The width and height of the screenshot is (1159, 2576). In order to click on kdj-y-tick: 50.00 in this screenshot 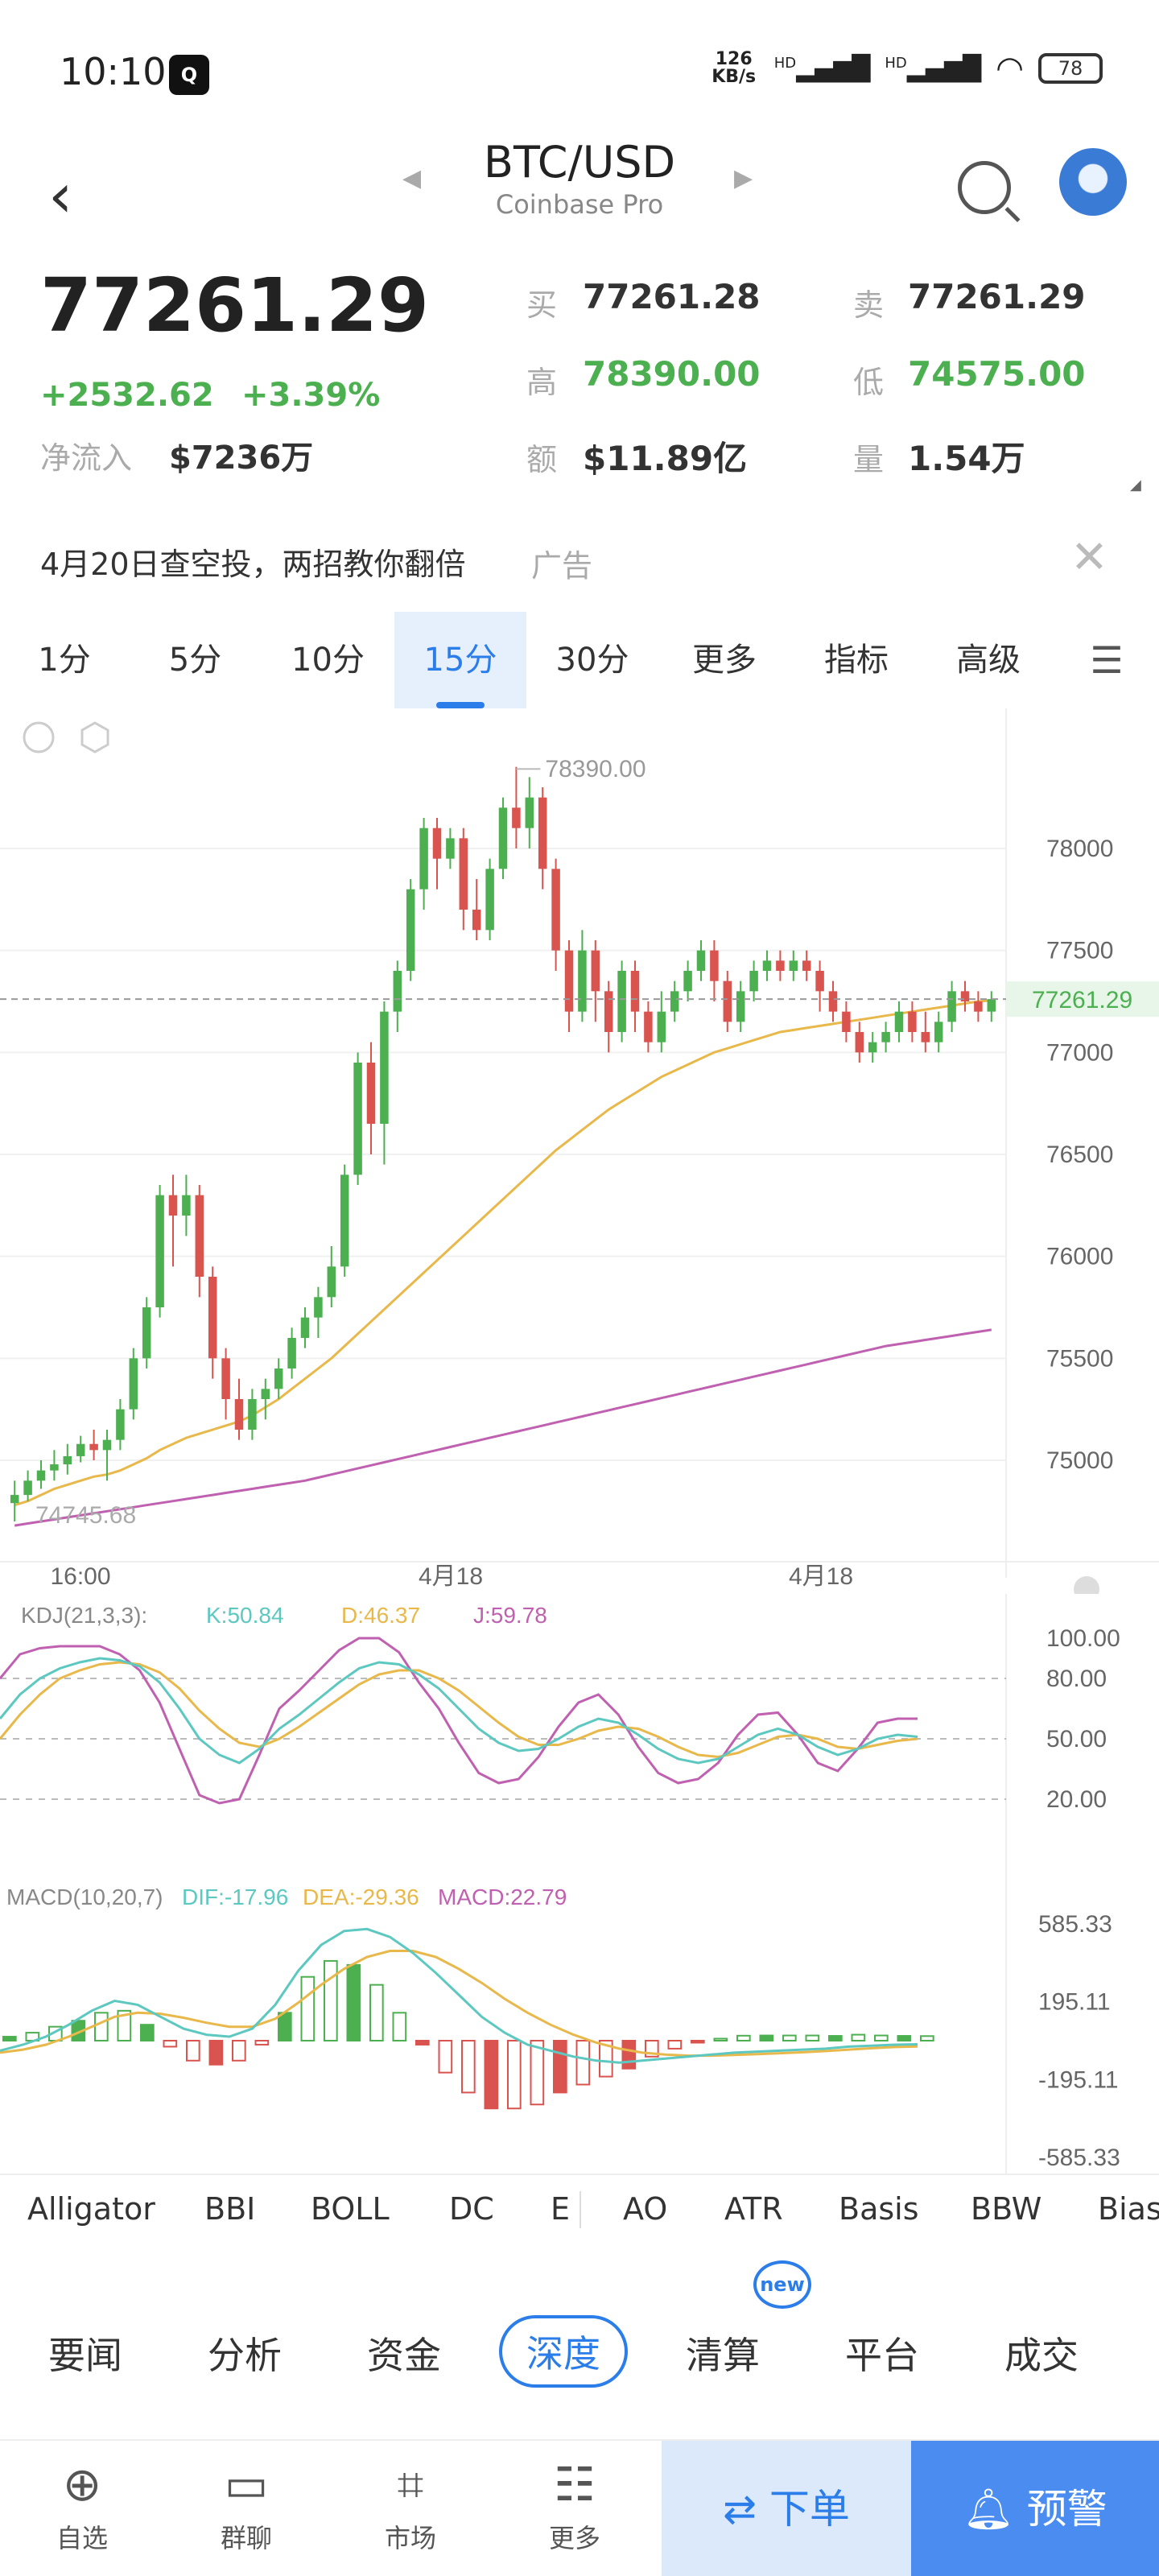, I will do `click(1076, 1739)`.